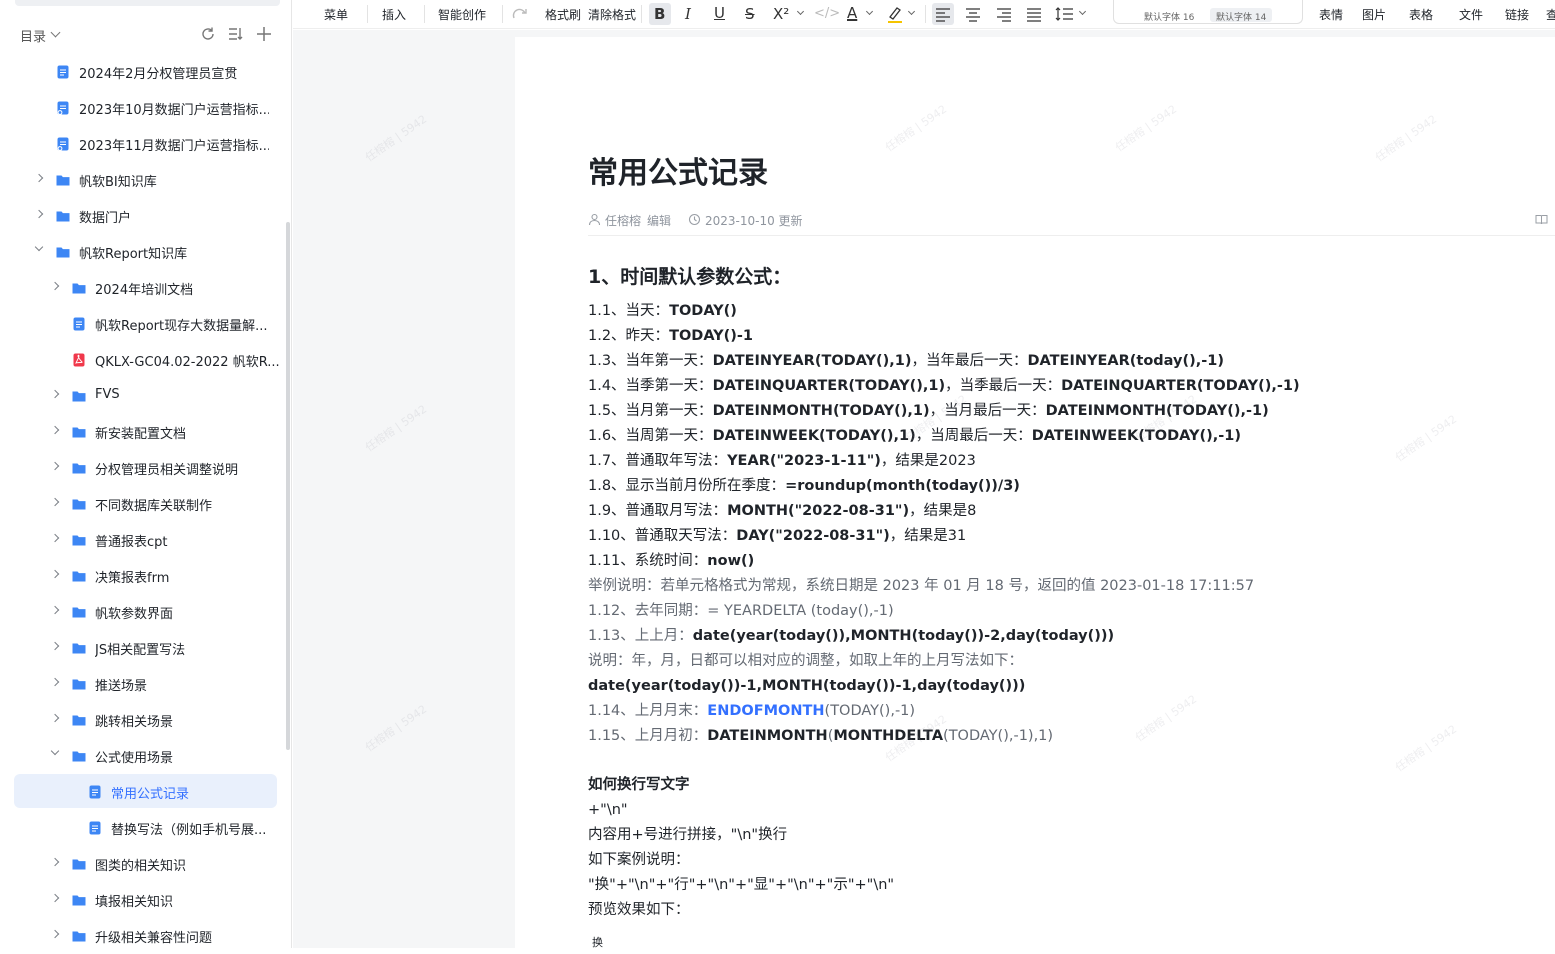  Describe the element at coordinates (1034, 14) in the screenshot. I see `align-justify-icon` at that location.